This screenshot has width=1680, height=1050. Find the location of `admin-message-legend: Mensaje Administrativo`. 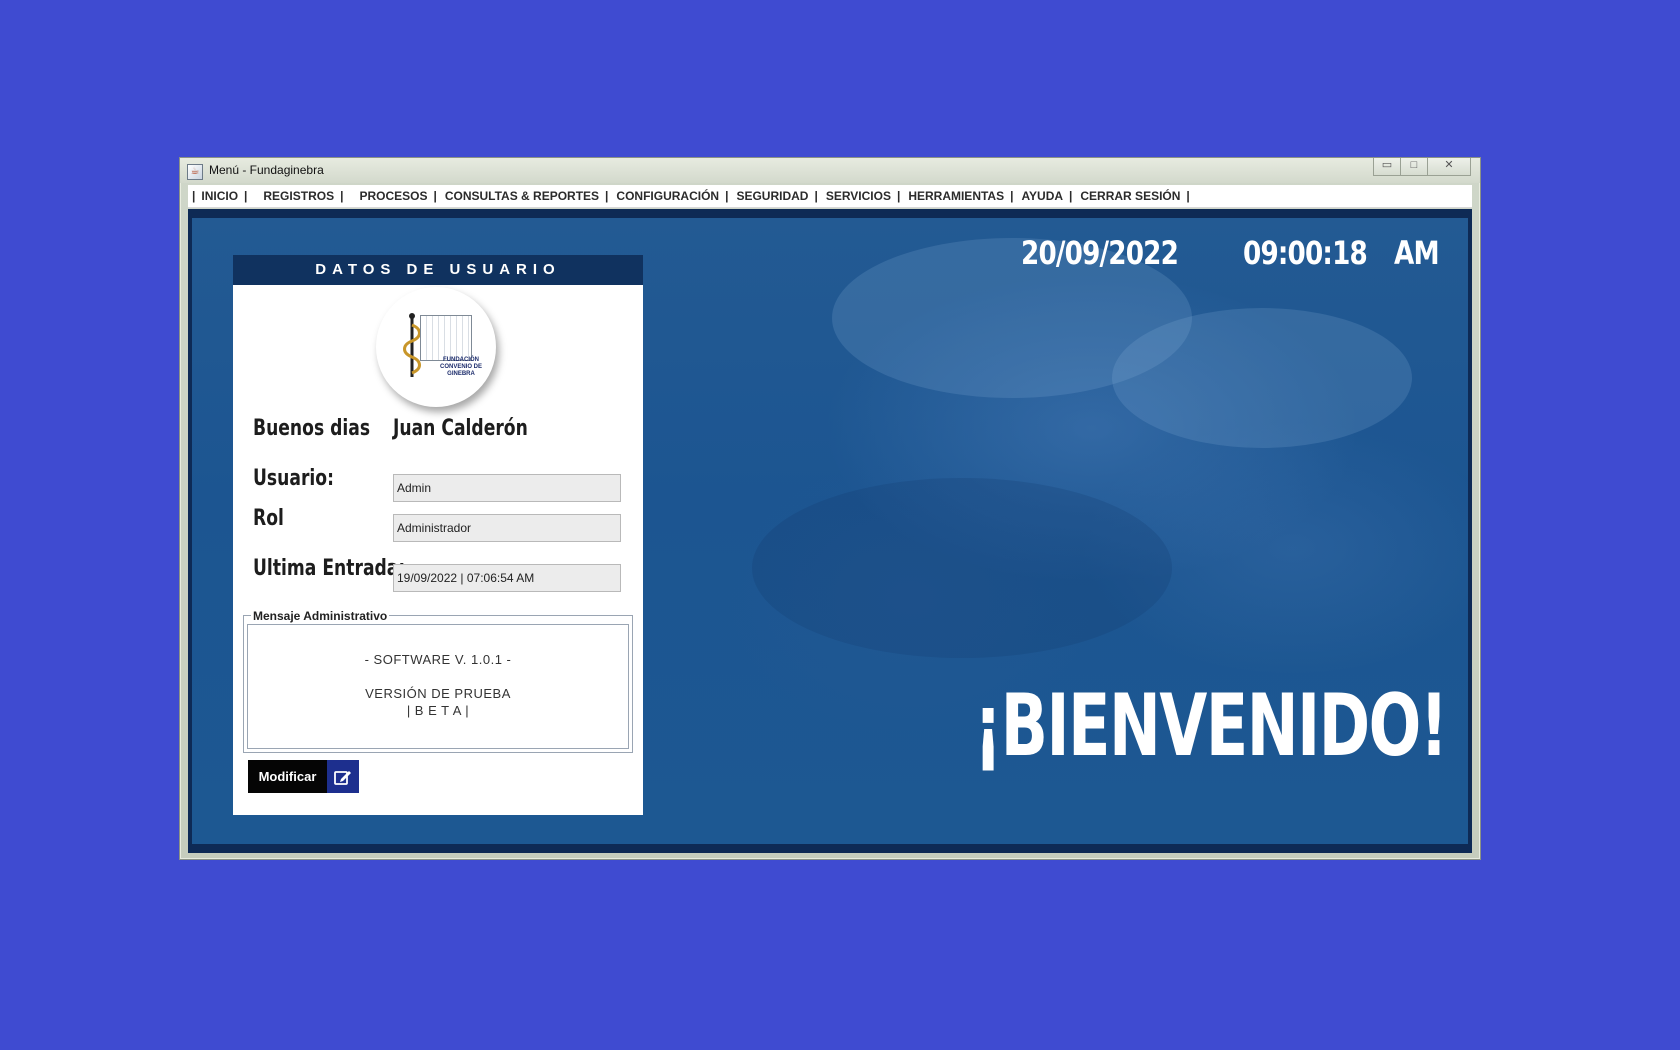

admin-message-legend: Mensaje Administrativo is located at coordinates (320, 616).